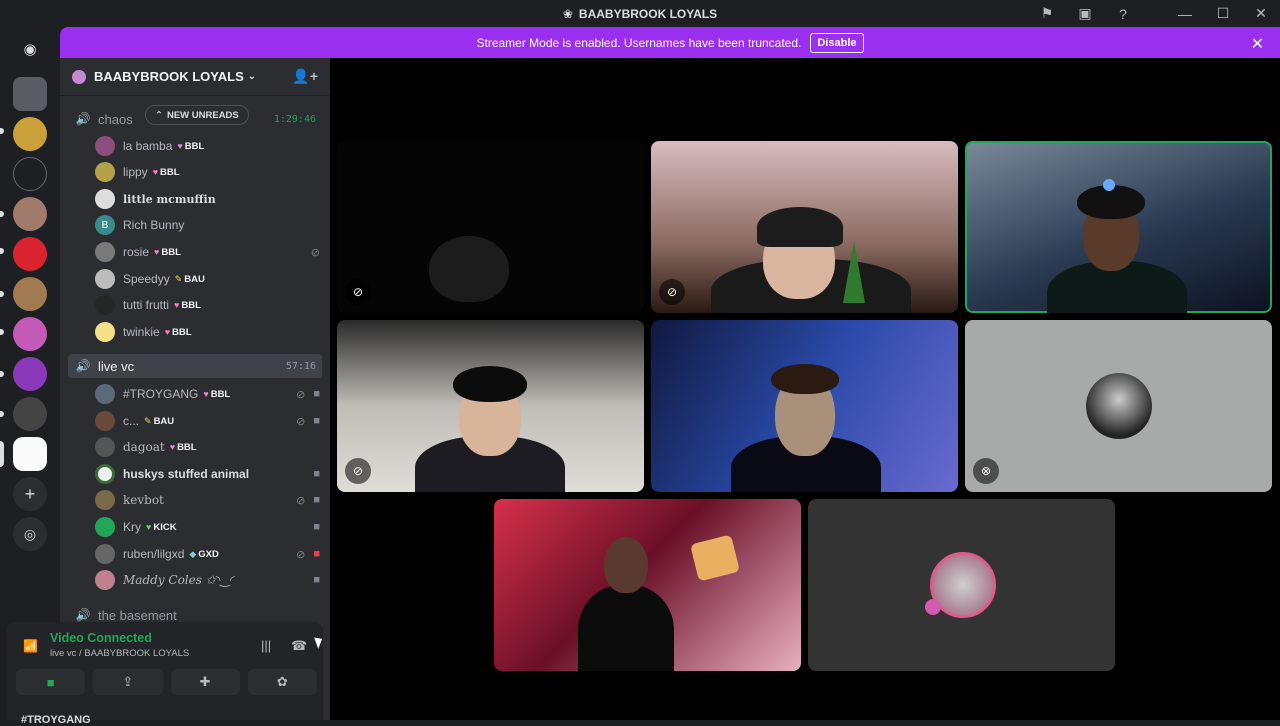  I want to click on voice-user: dagoat ♥ BBL, so click(207, 447).